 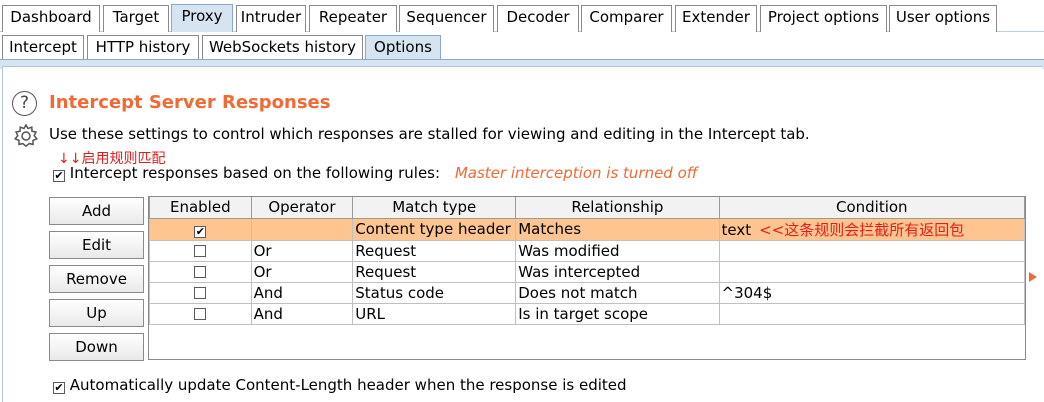 What do you see at coordinates (24, 103) in the screenshot?
I see `help-icon: ?` at bounding box center [24, 103].